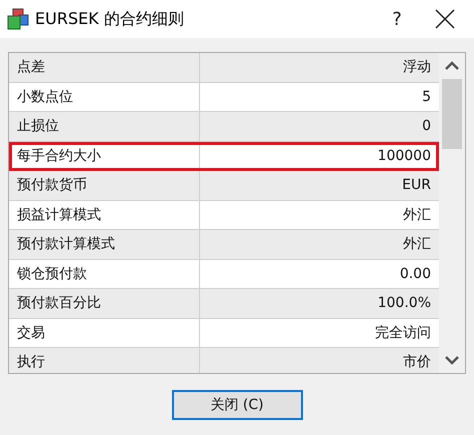 The width and height of the screenshot is (474, 435). Describe the element at coordinates (18, 19) in the screenshot. I see `app-icon` at that location.